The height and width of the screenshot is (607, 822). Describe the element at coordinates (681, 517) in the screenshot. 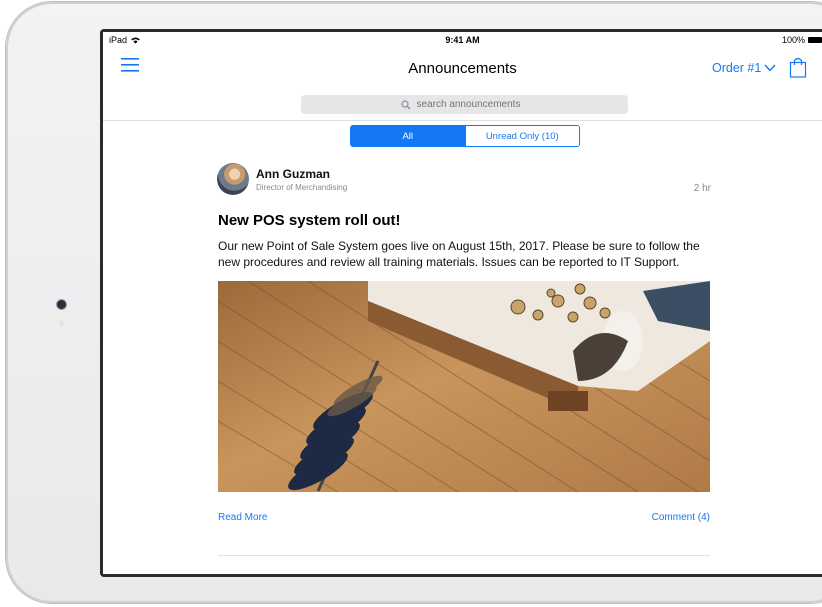

I see `comments-link: Comment (4)` at that location.